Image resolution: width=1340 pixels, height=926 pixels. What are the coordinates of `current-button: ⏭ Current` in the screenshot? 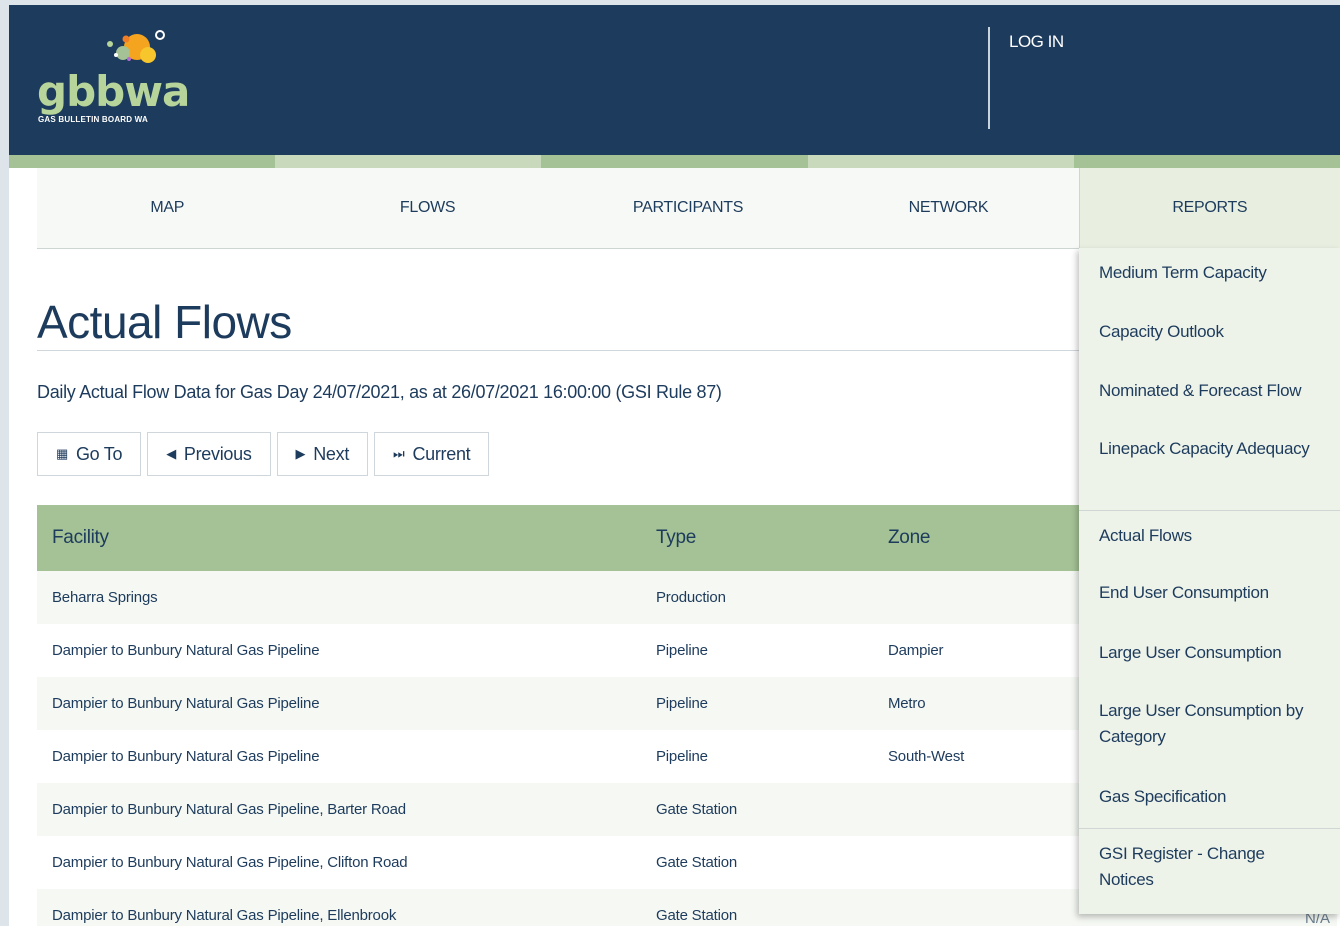 It's located at (432, 454).